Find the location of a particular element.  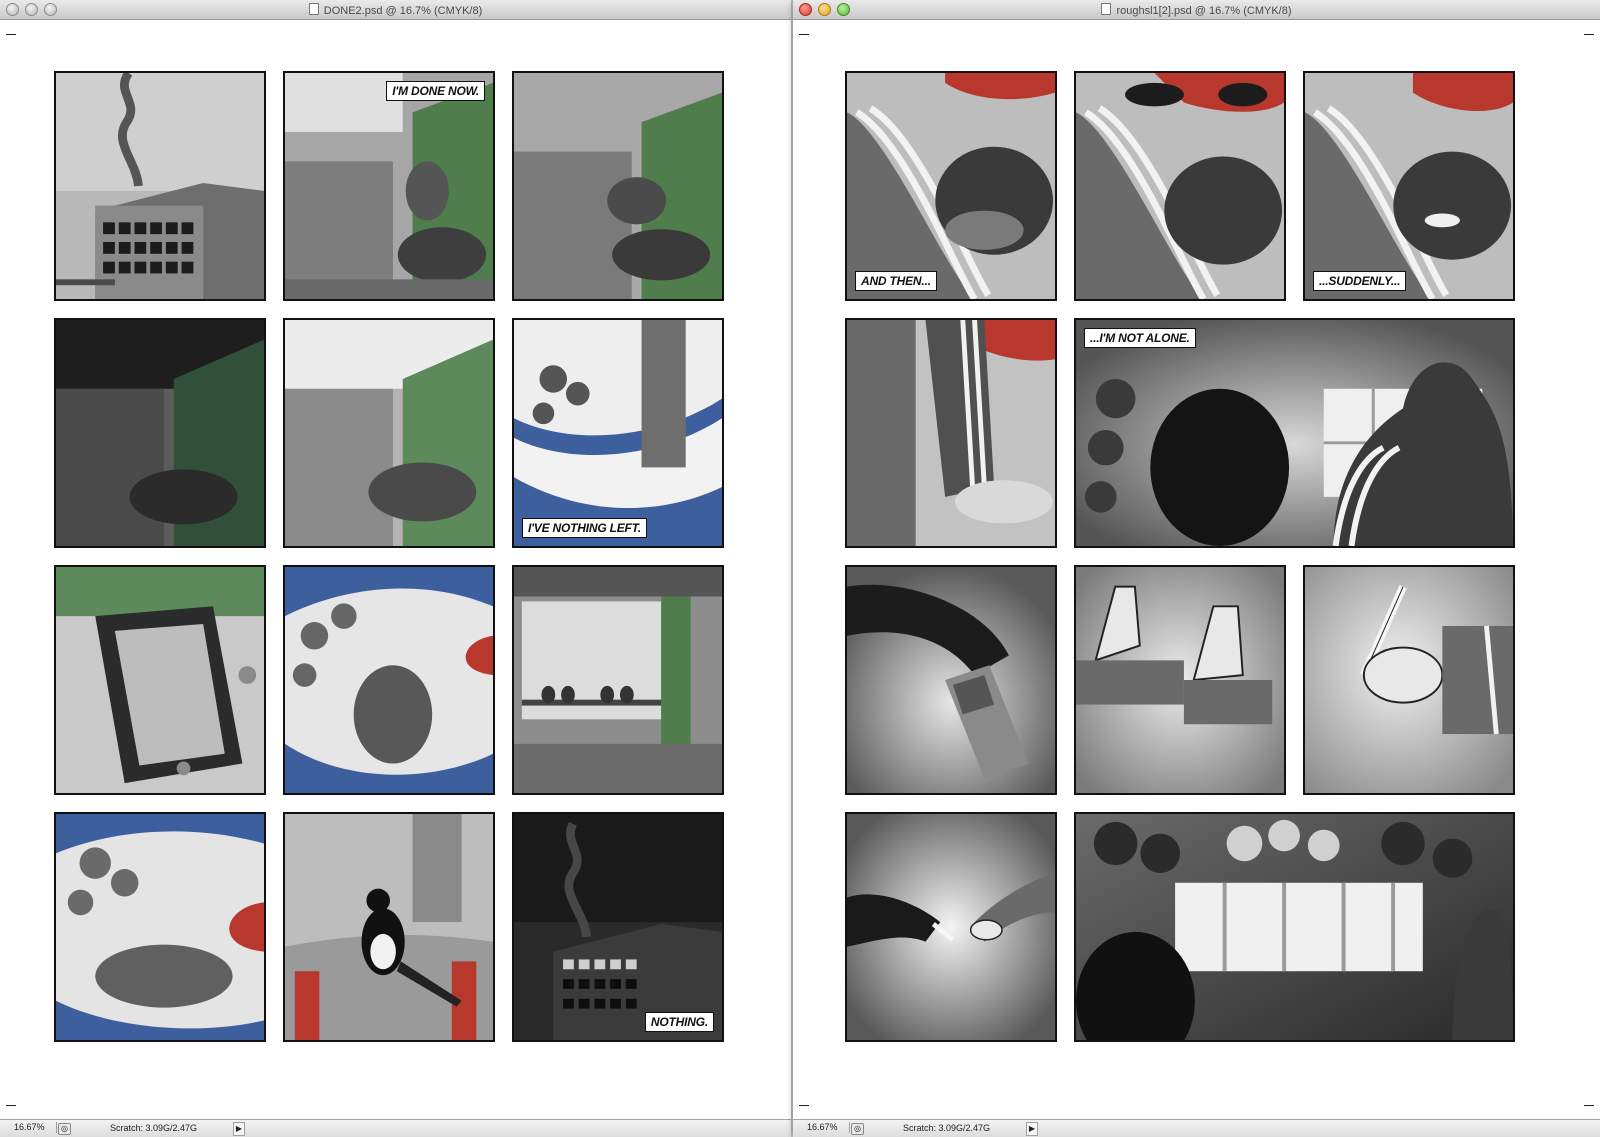

panel-nothing: NOTHING. is located at coordinates (618, 927).